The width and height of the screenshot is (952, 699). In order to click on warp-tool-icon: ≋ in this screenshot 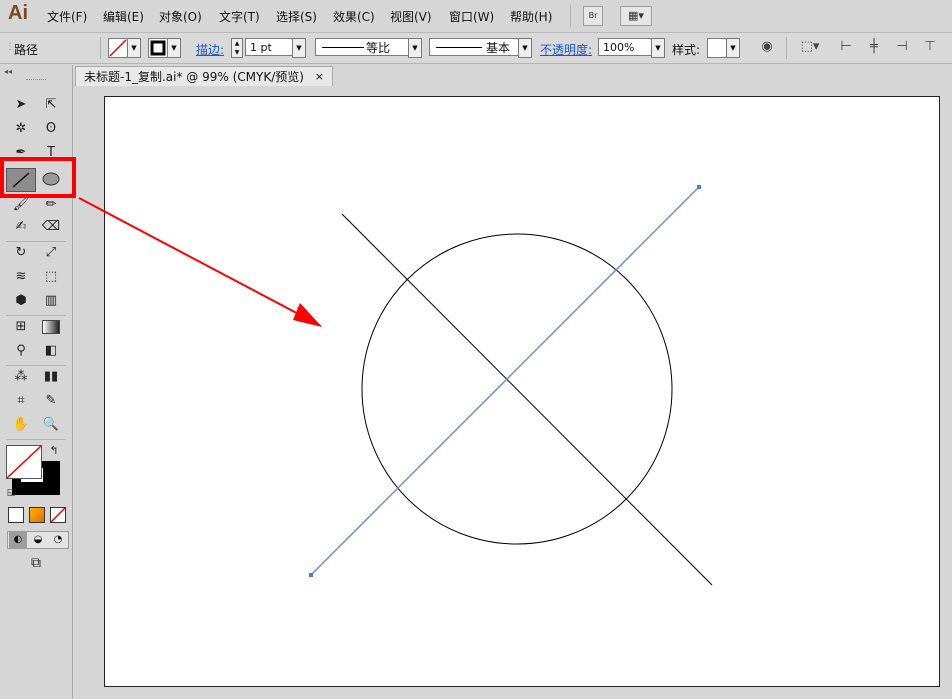, I will do `click(21, 277)`.